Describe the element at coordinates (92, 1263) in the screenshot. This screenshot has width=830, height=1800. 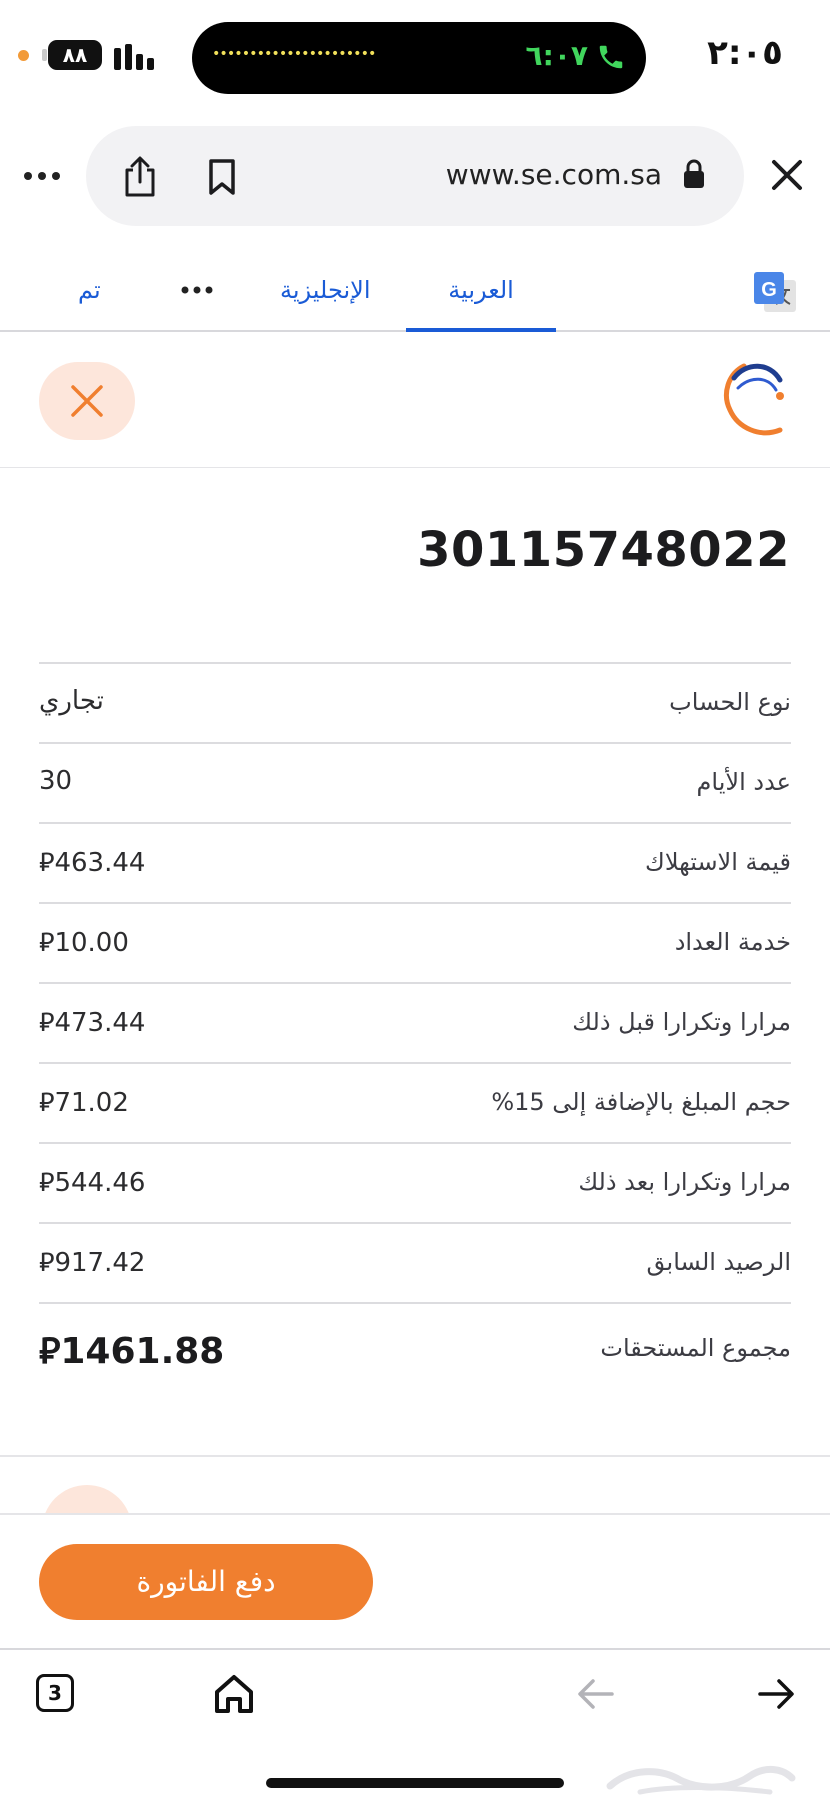
I see `row-value: ⃁917.42` at that location.